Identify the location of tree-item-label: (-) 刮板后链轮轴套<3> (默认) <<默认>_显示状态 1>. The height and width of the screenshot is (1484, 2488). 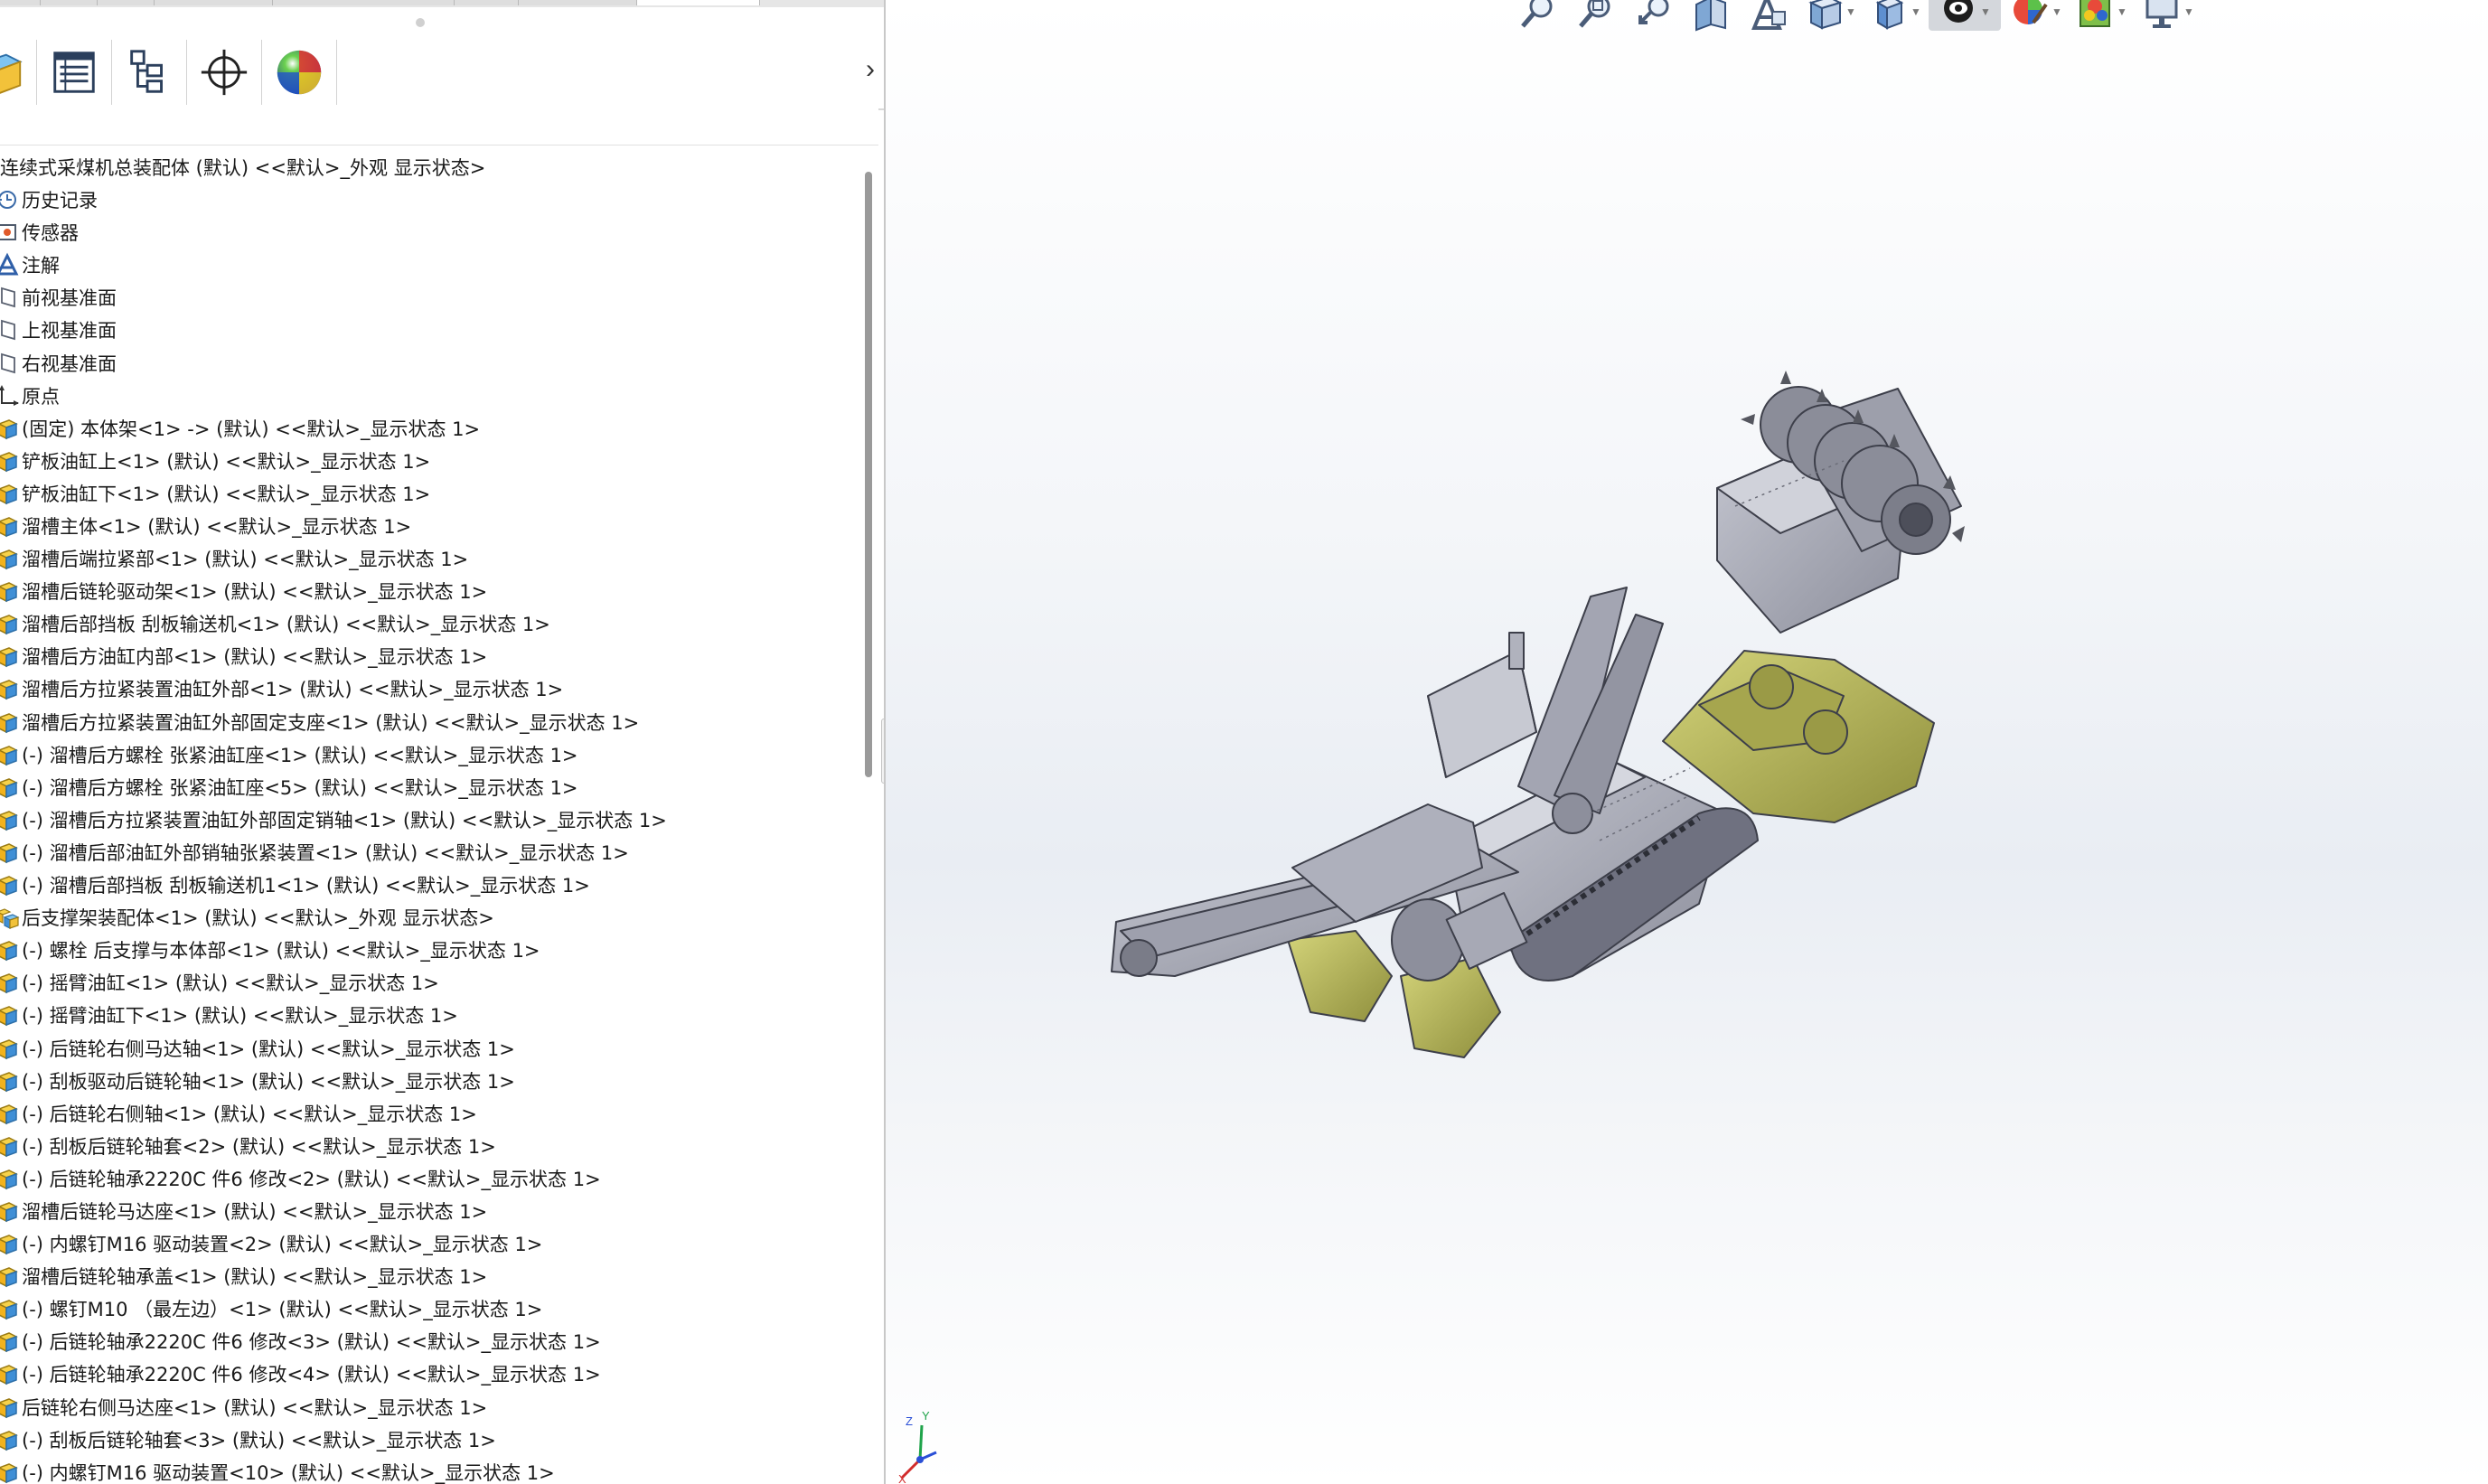
(259, 1440).